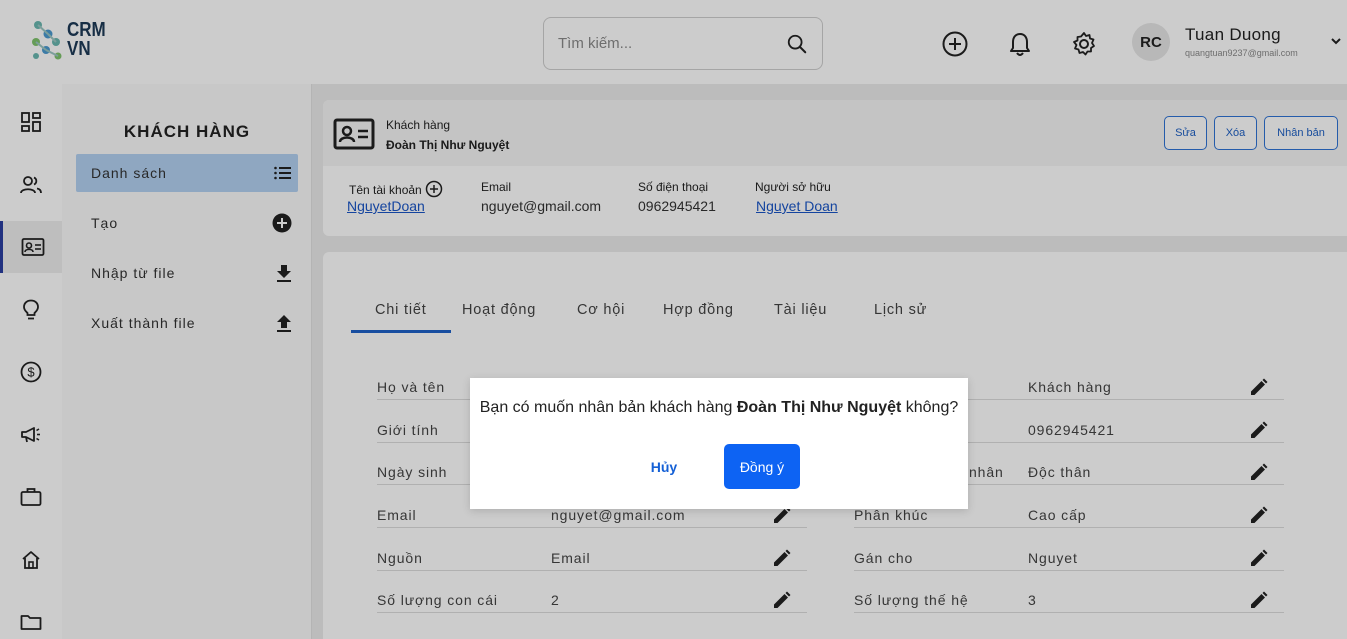 This screenshot has height=639, width=1347. What do you see at coordinates (762, 466) in the screenshot?
I see `confirm-button: Đồng ý` at bounding box center [762, 466].